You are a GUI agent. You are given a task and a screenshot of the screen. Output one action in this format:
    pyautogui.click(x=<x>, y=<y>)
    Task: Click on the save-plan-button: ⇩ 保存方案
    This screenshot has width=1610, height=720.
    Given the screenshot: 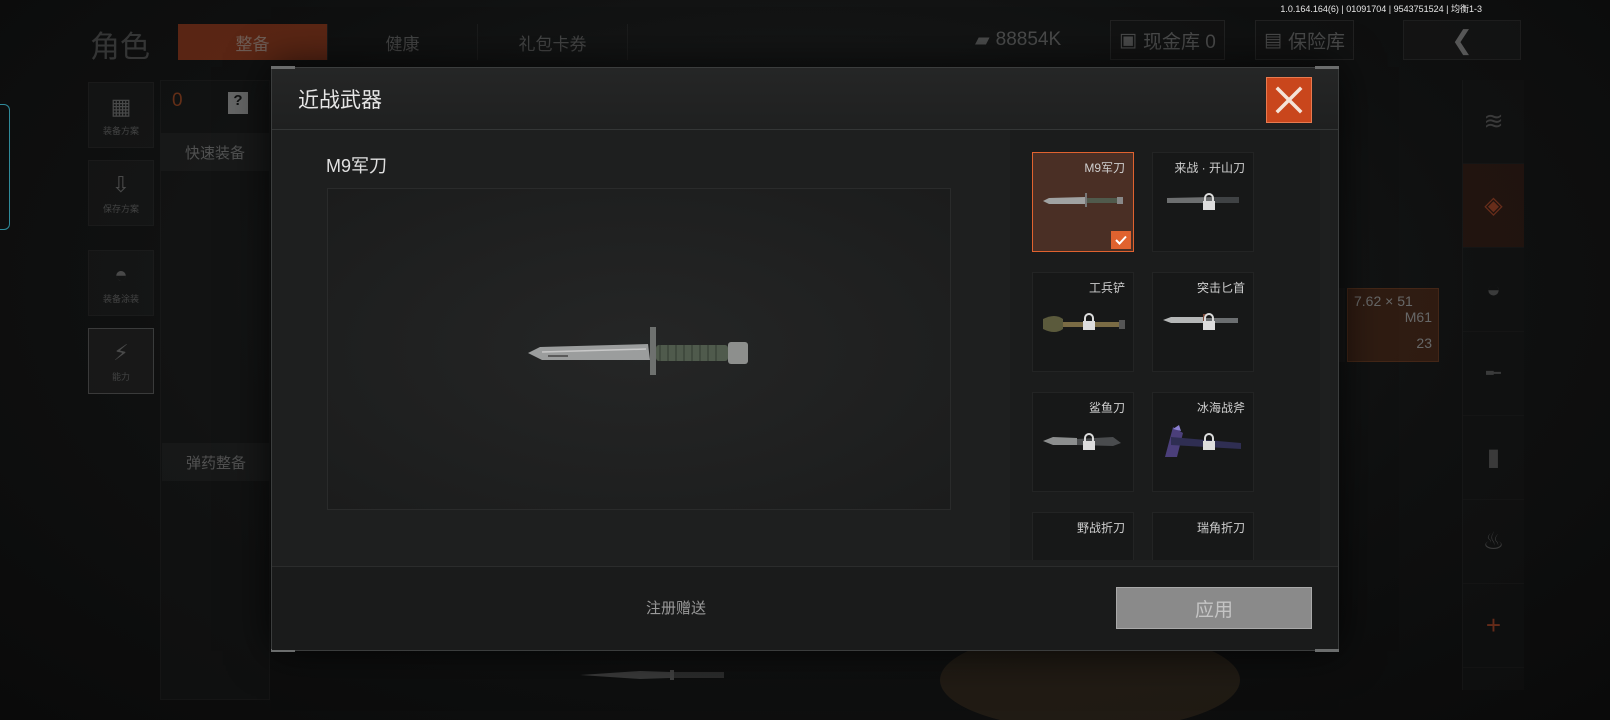 What is the action you would take?
    pyautogui.click(x=121, y=193)
    